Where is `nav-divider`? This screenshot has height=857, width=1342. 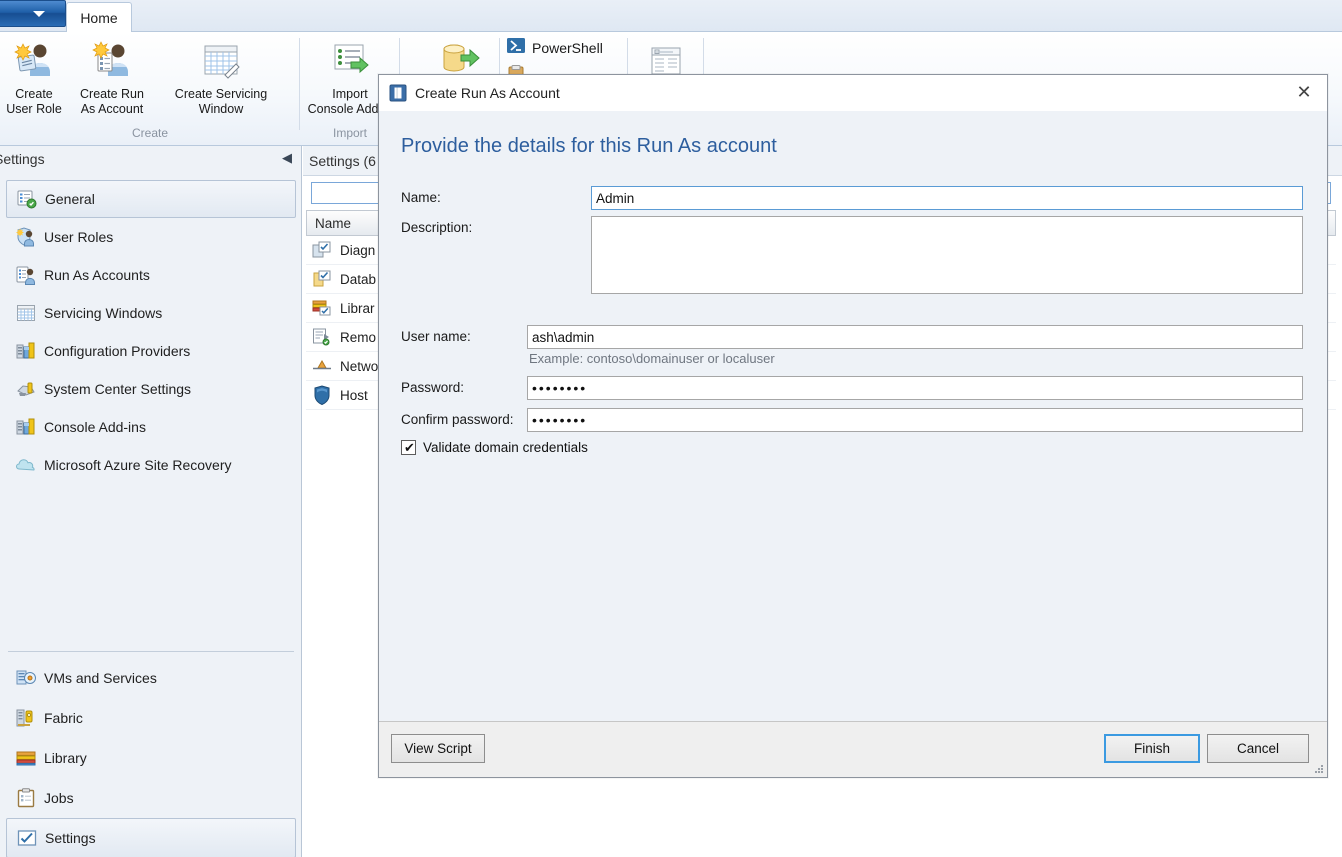 nav-divider is located at coordinates (151, 651).